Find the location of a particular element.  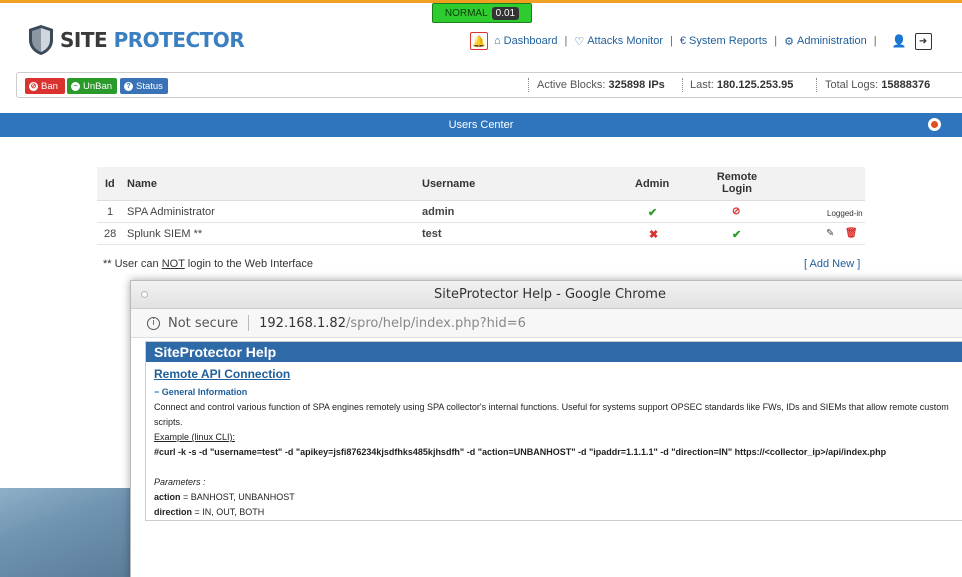

param-direction: direction = IN, OUT, BOTH is located at coordinates (558, 512).